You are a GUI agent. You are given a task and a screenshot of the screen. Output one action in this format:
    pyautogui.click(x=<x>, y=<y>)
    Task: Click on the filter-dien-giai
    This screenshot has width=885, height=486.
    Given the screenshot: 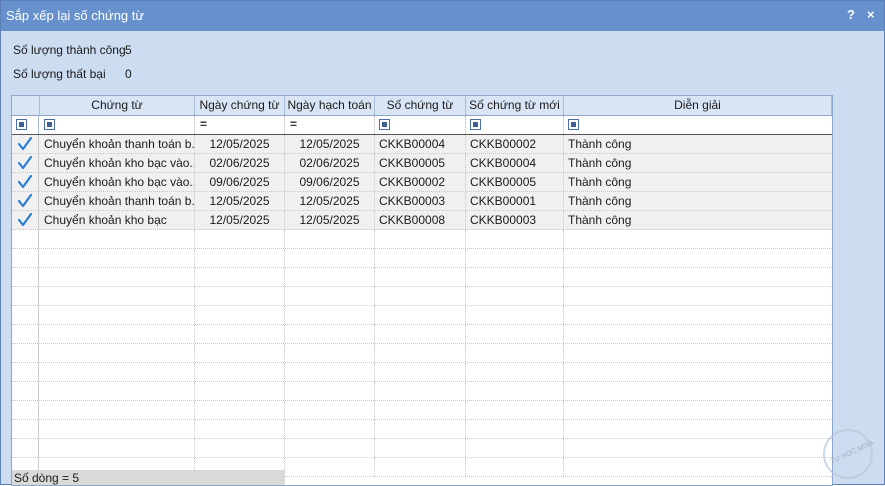 What is the action you would take?
    pyautogui.click(x=698, y=125)
    